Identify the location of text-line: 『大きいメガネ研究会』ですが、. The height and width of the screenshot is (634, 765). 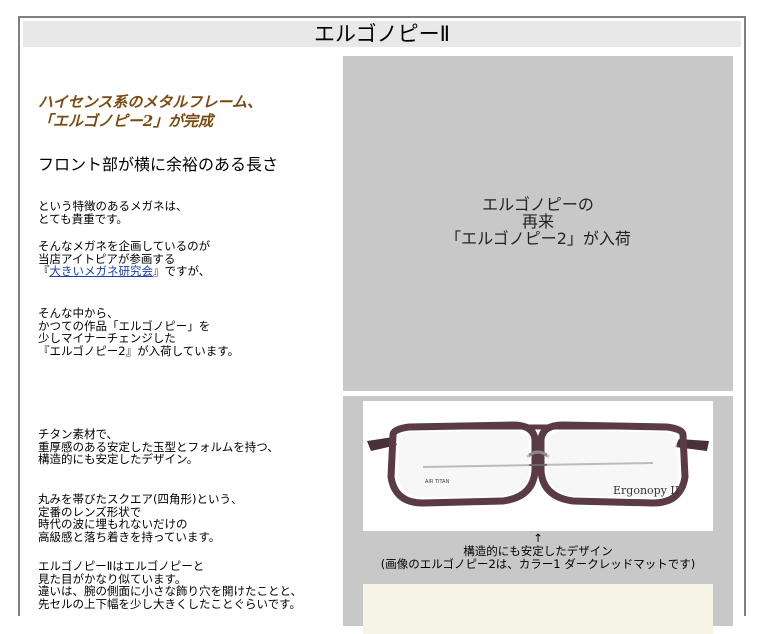
(188, 271).